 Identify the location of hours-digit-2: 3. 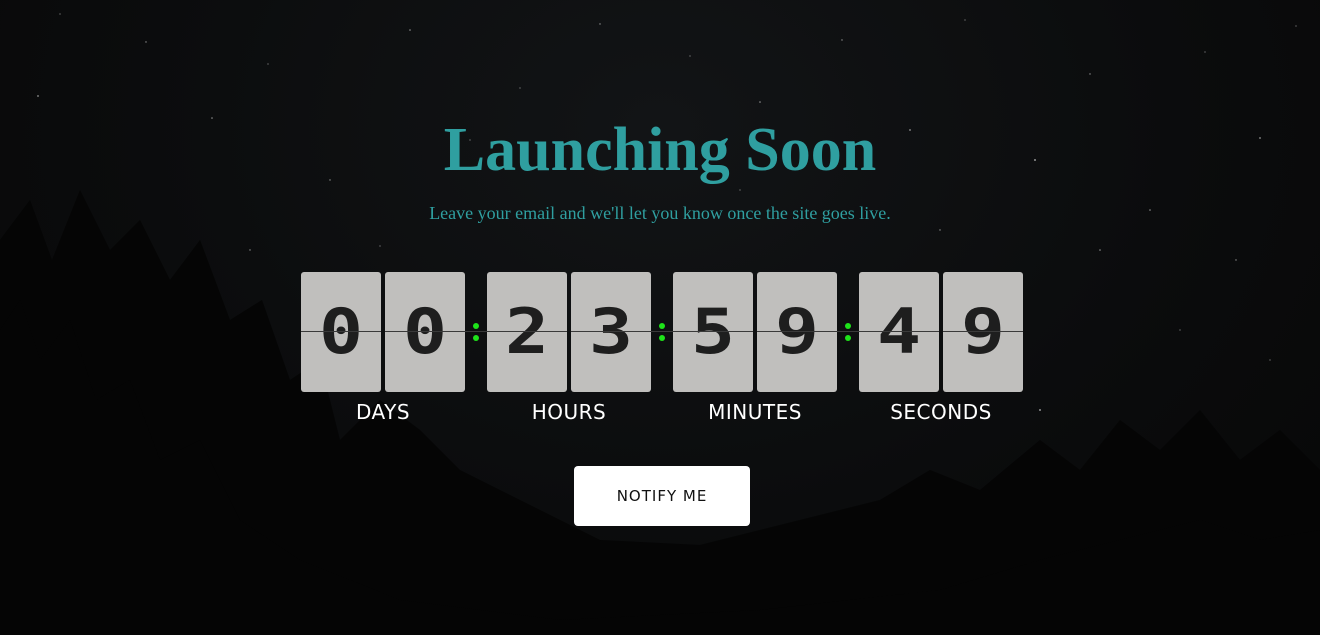
(611, 331).